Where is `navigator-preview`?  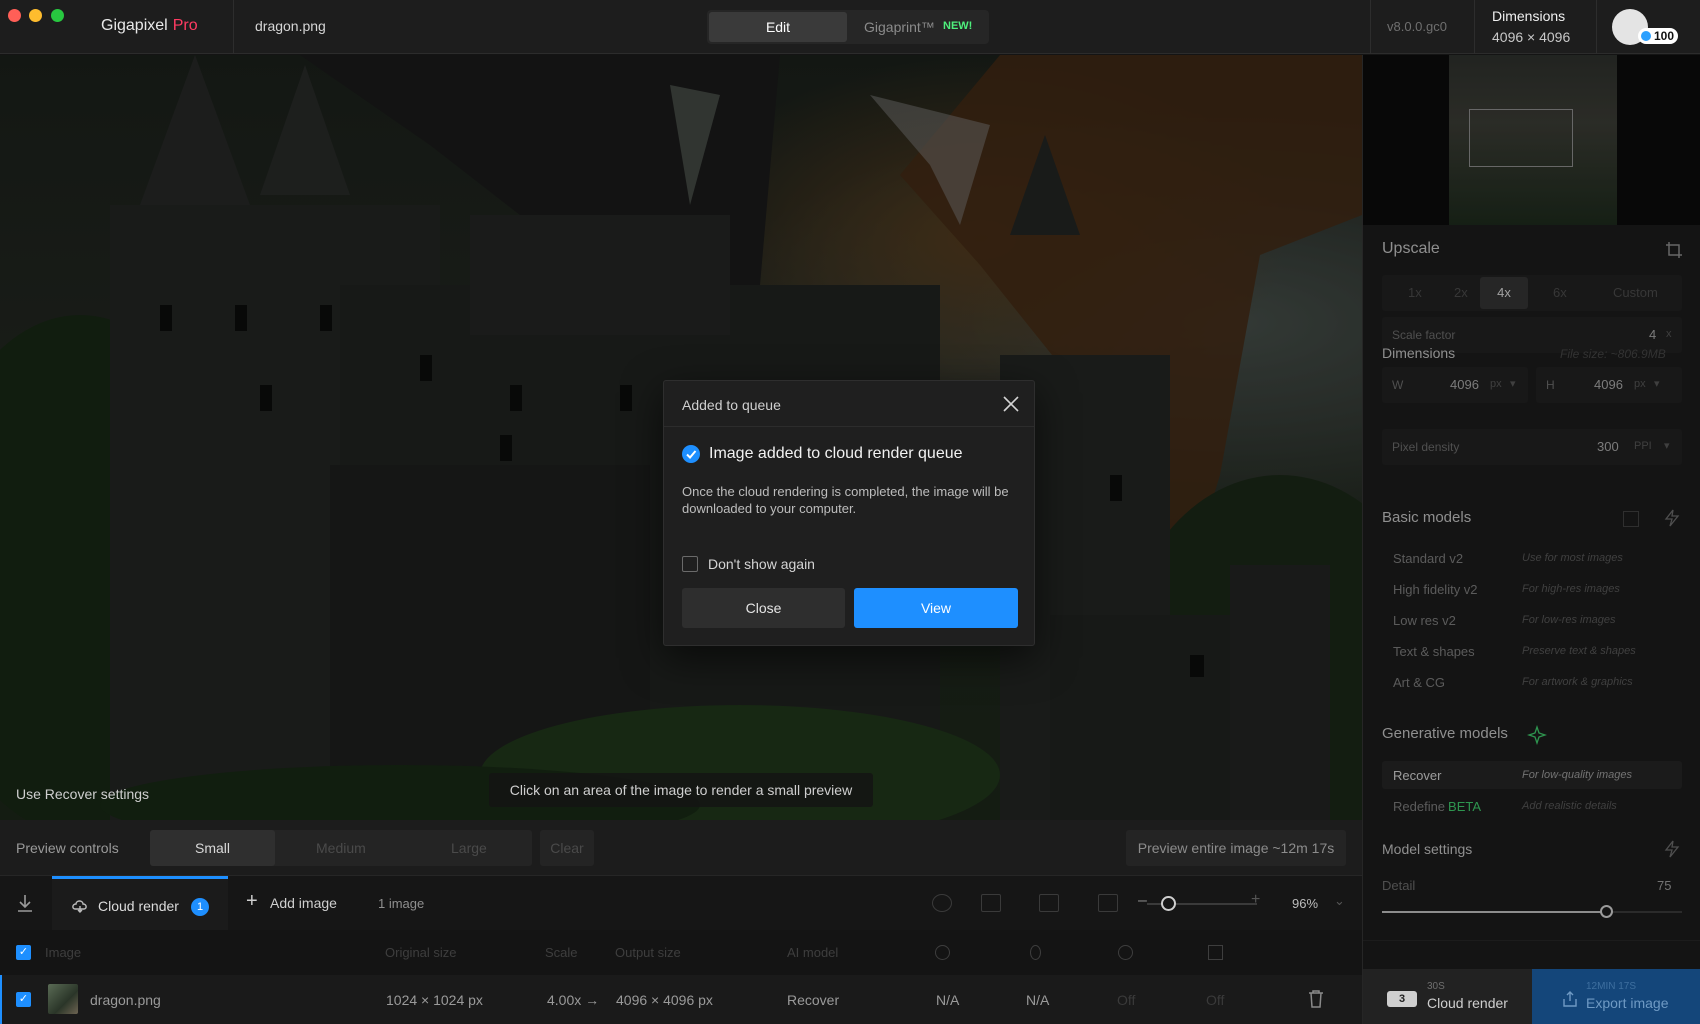 navigator-preview is located at coordinates (1531, 140).